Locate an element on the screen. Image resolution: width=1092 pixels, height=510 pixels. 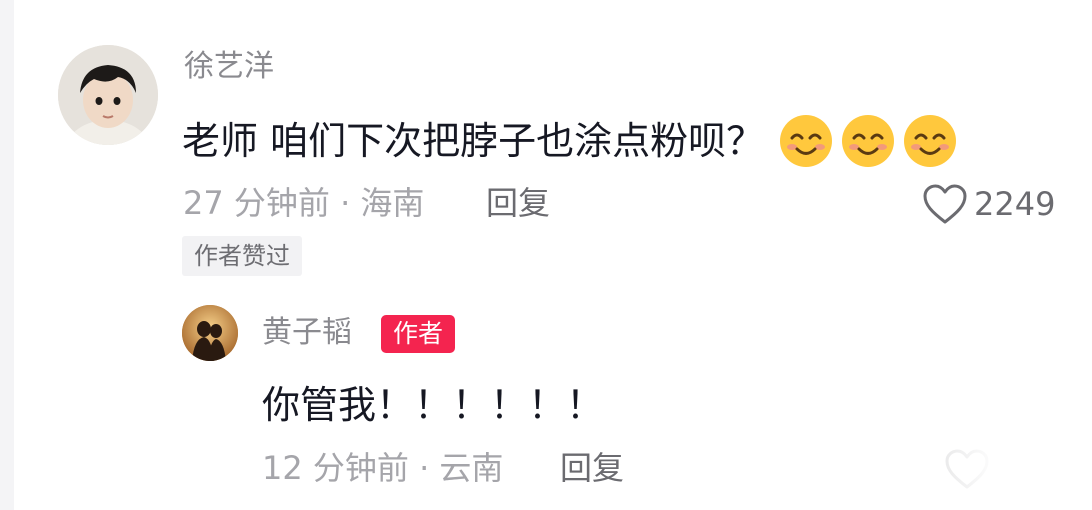
reply-meta: 12 分钟前 · 云南 is located at coordinates (383, 468).